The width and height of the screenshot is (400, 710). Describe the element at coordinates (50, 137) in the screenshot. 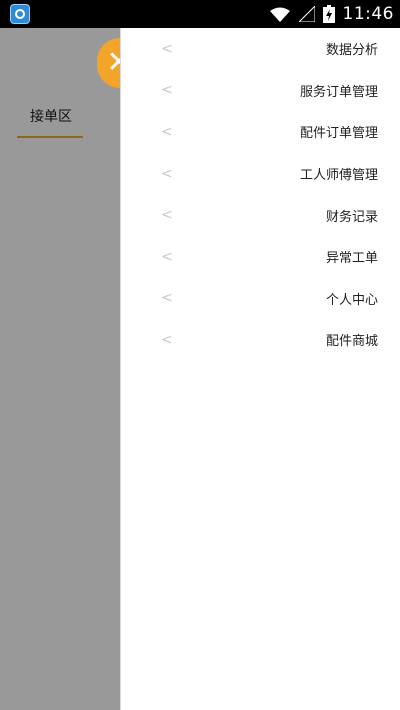

I see `tab-underline` at that location.